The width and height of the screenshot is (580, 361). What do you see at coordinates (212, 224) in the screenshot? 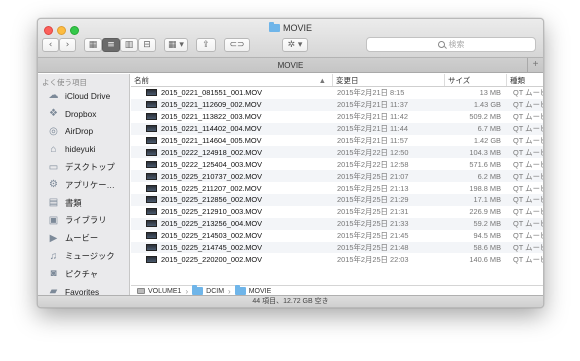
I see `file-name: 2015_0225_213256_004.MOV` at bounding box center [212, 224].